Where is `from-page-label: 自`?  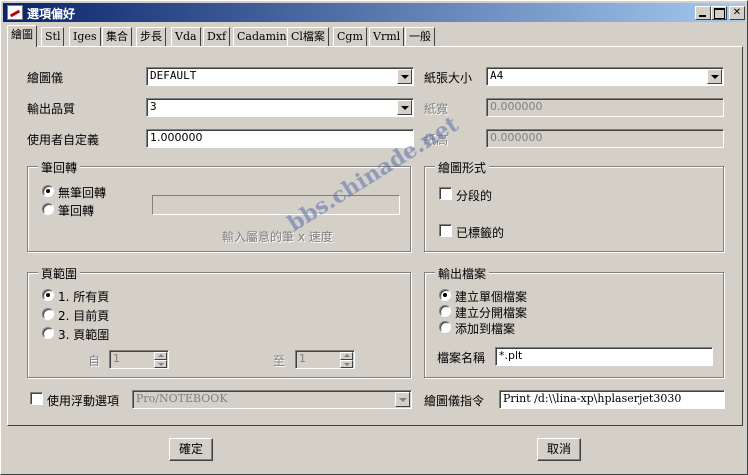 from-page-label: 自 is located at coordinates (94, 361).